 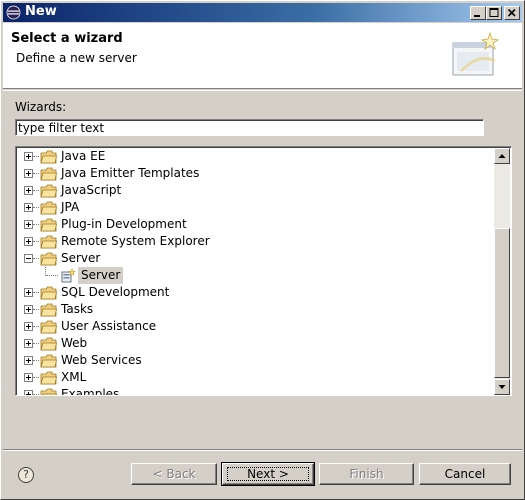 I want to click on next-button: Next >, so click(x=268, y=474).